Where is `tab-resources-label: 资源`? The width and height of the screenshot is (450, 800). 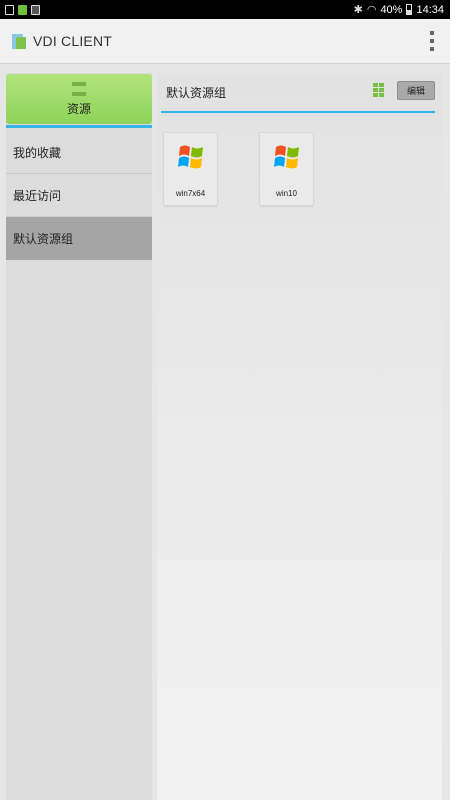 tab-resources-label: 资源 is located at coordinates (78, 108).